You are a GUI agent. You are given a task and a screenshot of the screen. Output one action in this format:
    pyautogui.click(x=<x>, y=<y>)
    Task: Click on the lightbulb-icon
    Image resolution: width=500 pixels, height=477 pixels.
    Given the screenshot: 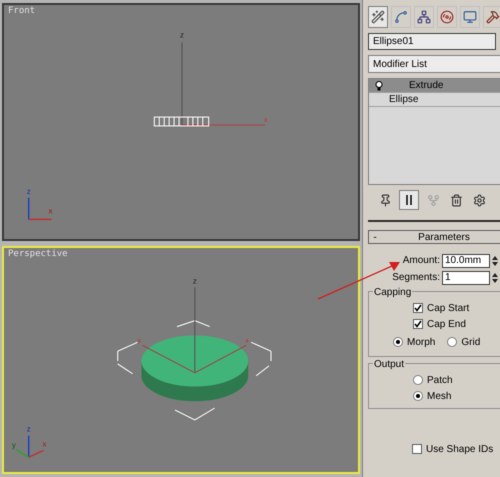 What is the action you would take?
    pyautogui.click(x=379, y=85)
    